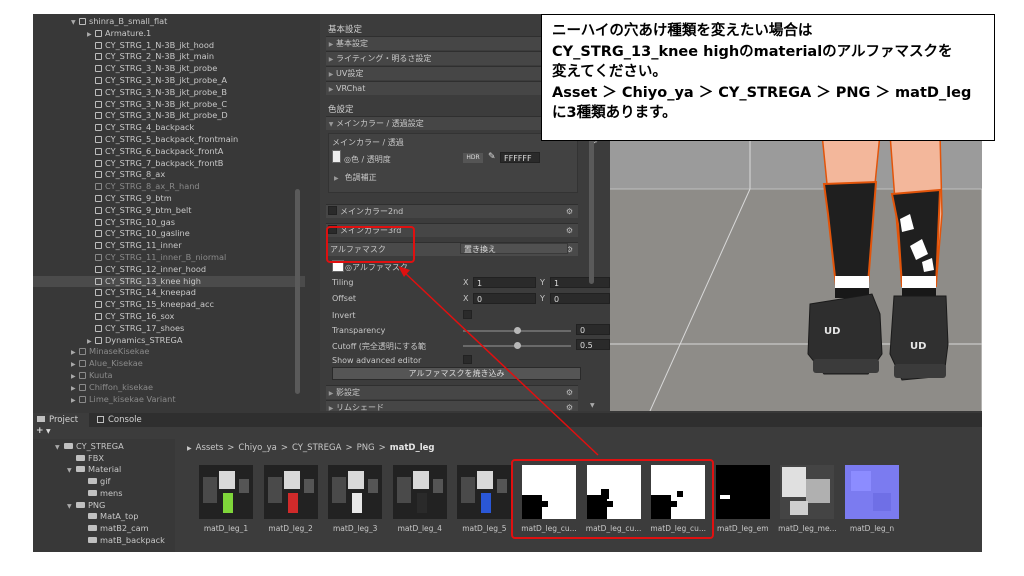 This screenshot has width=1024, height=576. I want to click on highlight-arrow, so click(498, 361).